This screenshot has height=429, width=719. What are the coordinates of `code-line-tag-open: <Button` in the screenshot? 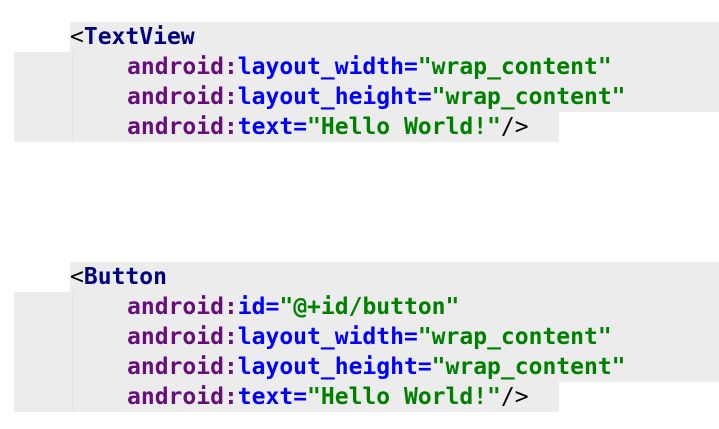 It's located at (118, 277).